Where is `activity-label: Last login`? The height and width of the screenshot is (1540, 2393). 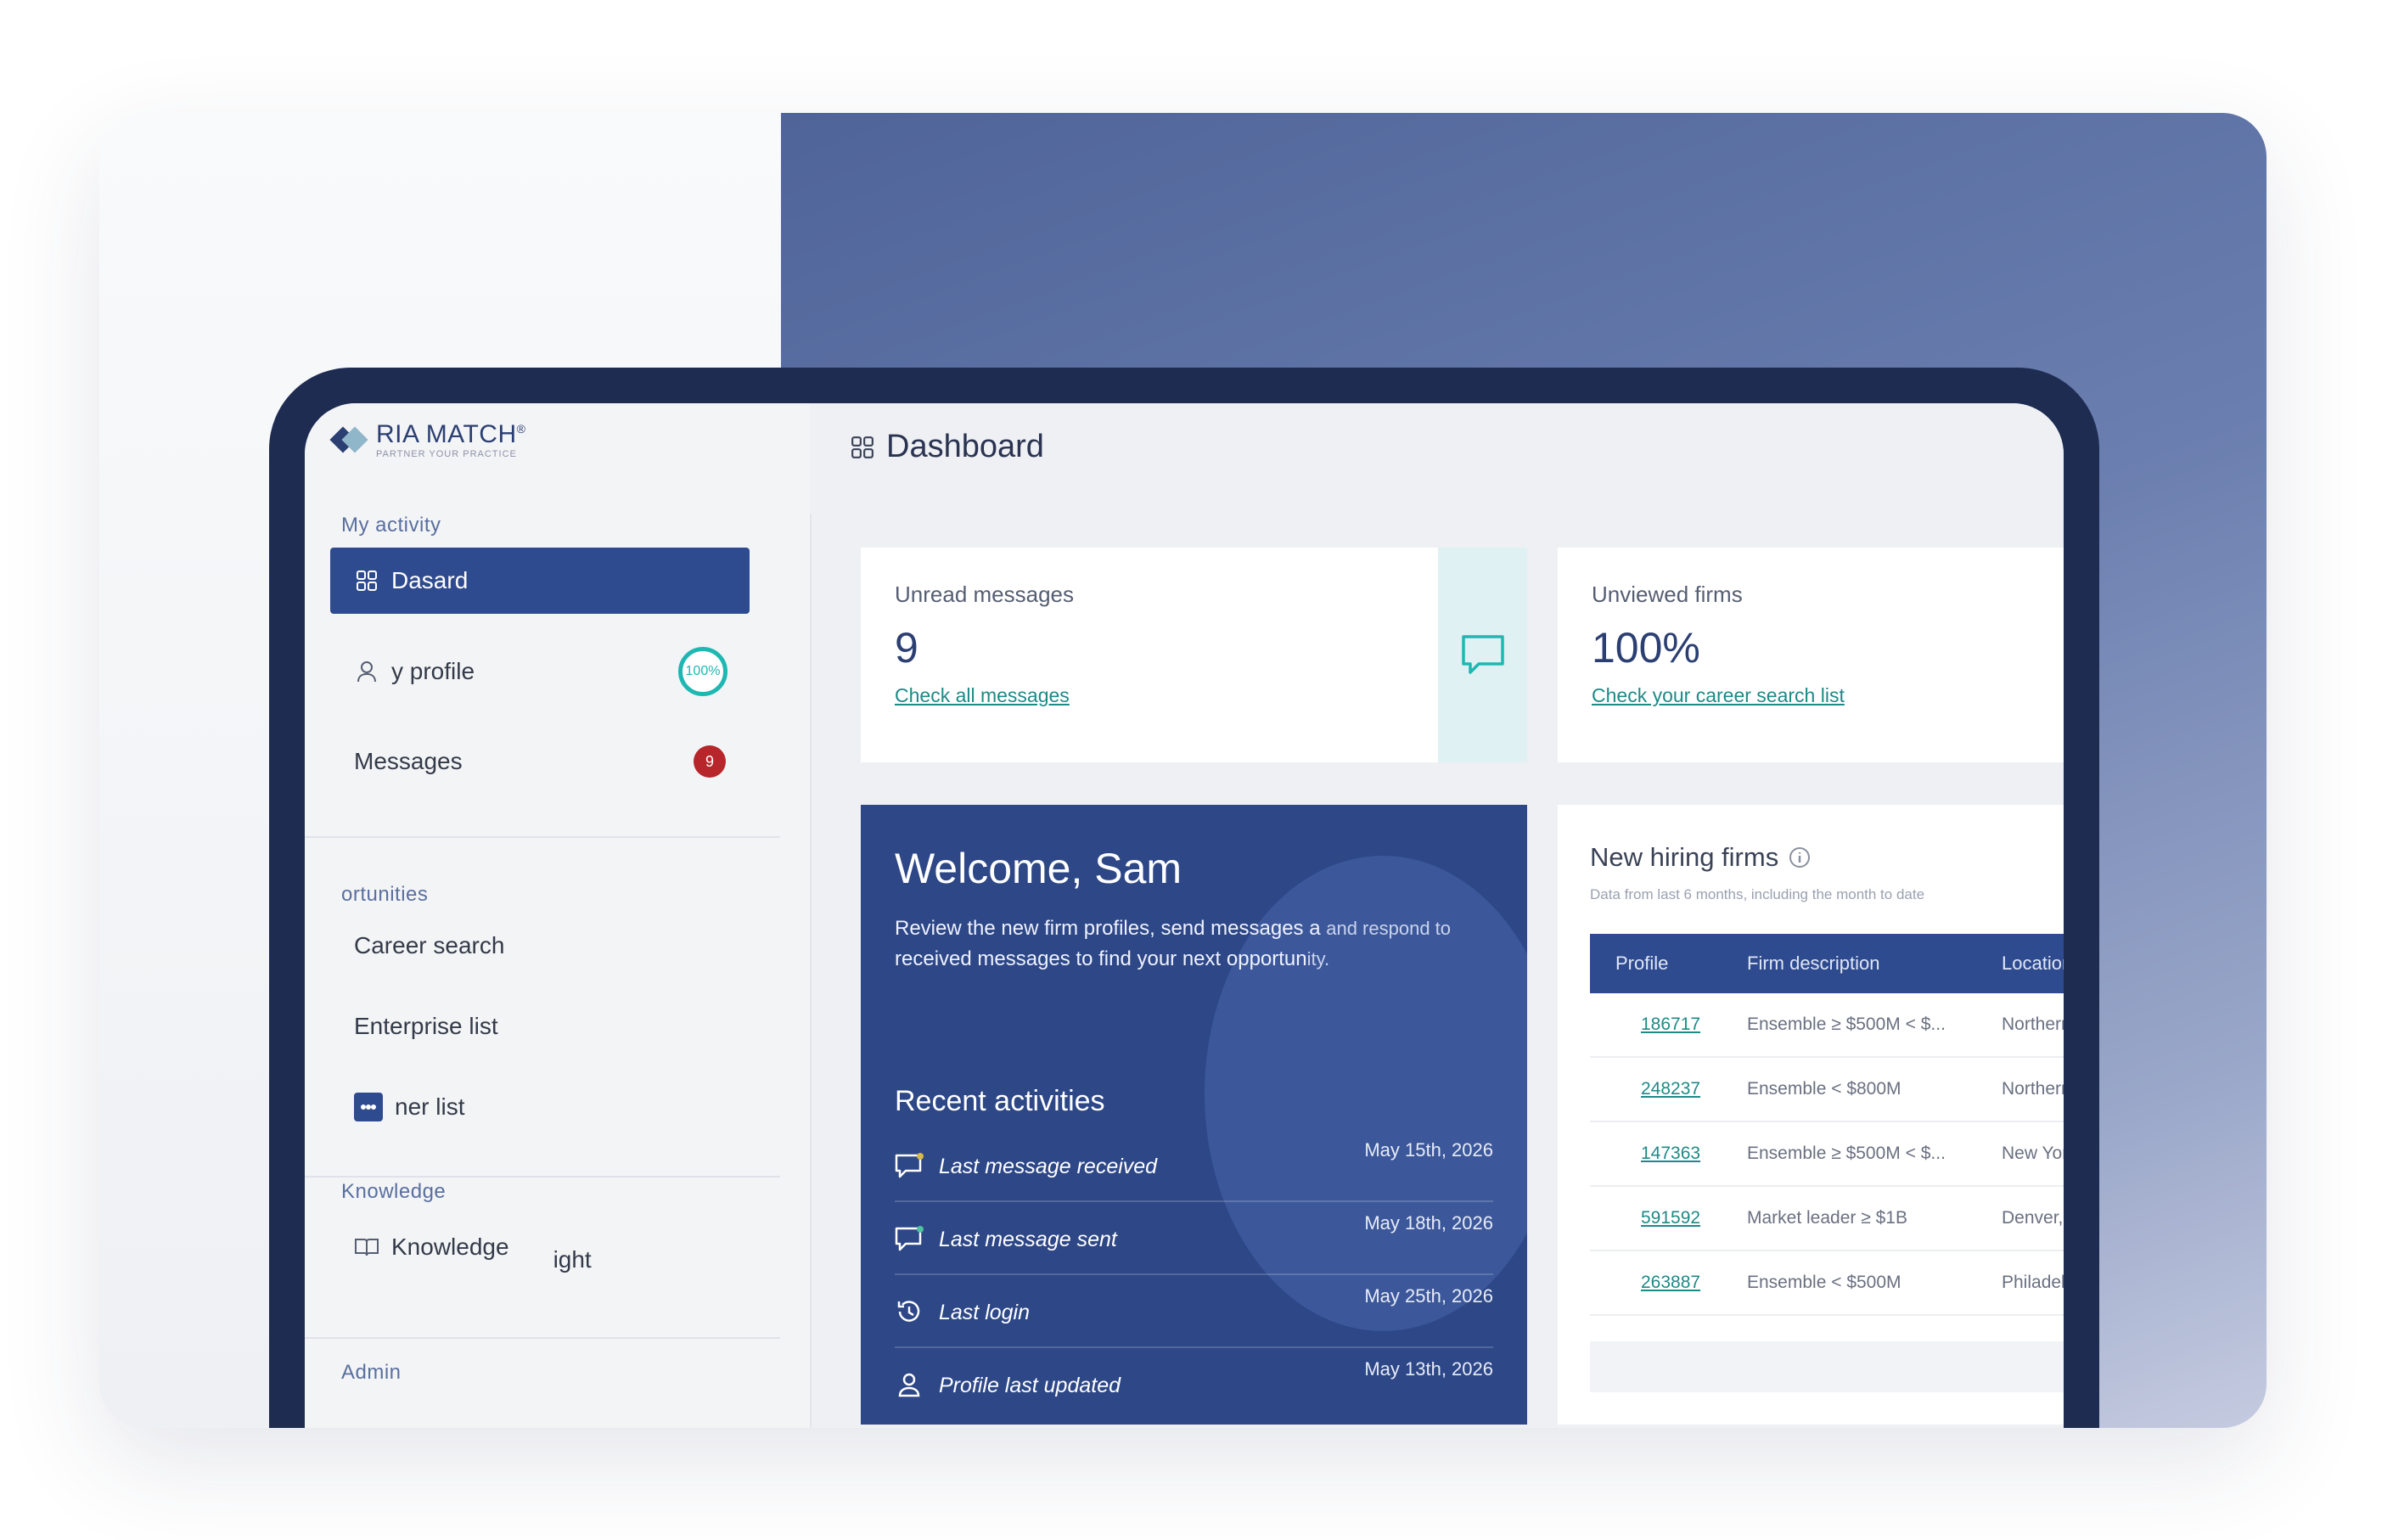 activity-label: Last login is located at coordinates (985, 1312).